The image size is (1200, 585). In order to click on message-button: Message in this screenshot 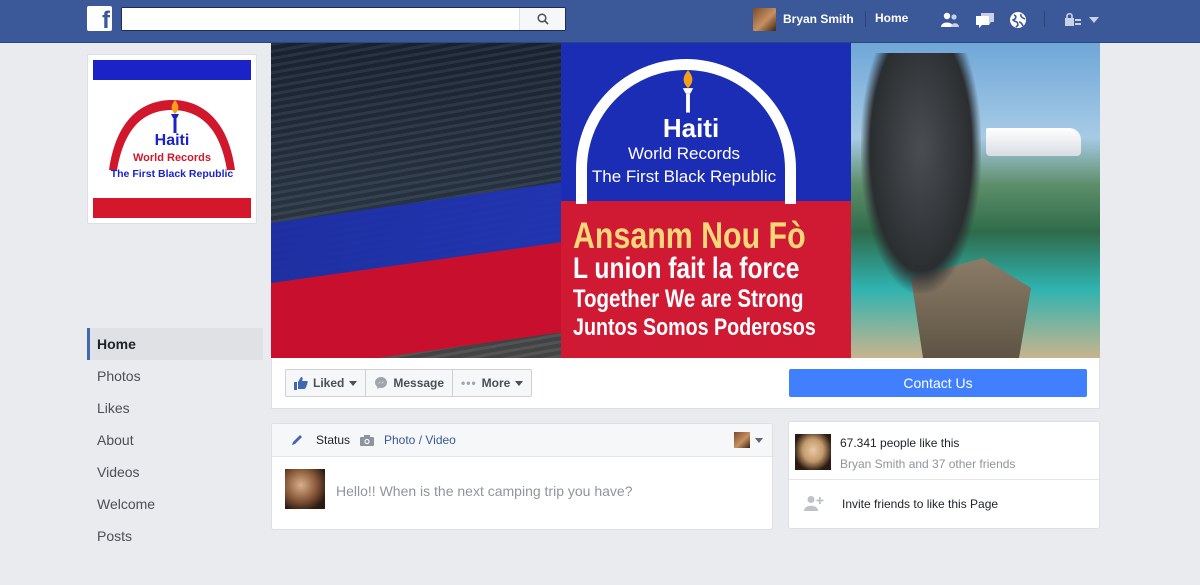, I will do `click(410, 383)`.